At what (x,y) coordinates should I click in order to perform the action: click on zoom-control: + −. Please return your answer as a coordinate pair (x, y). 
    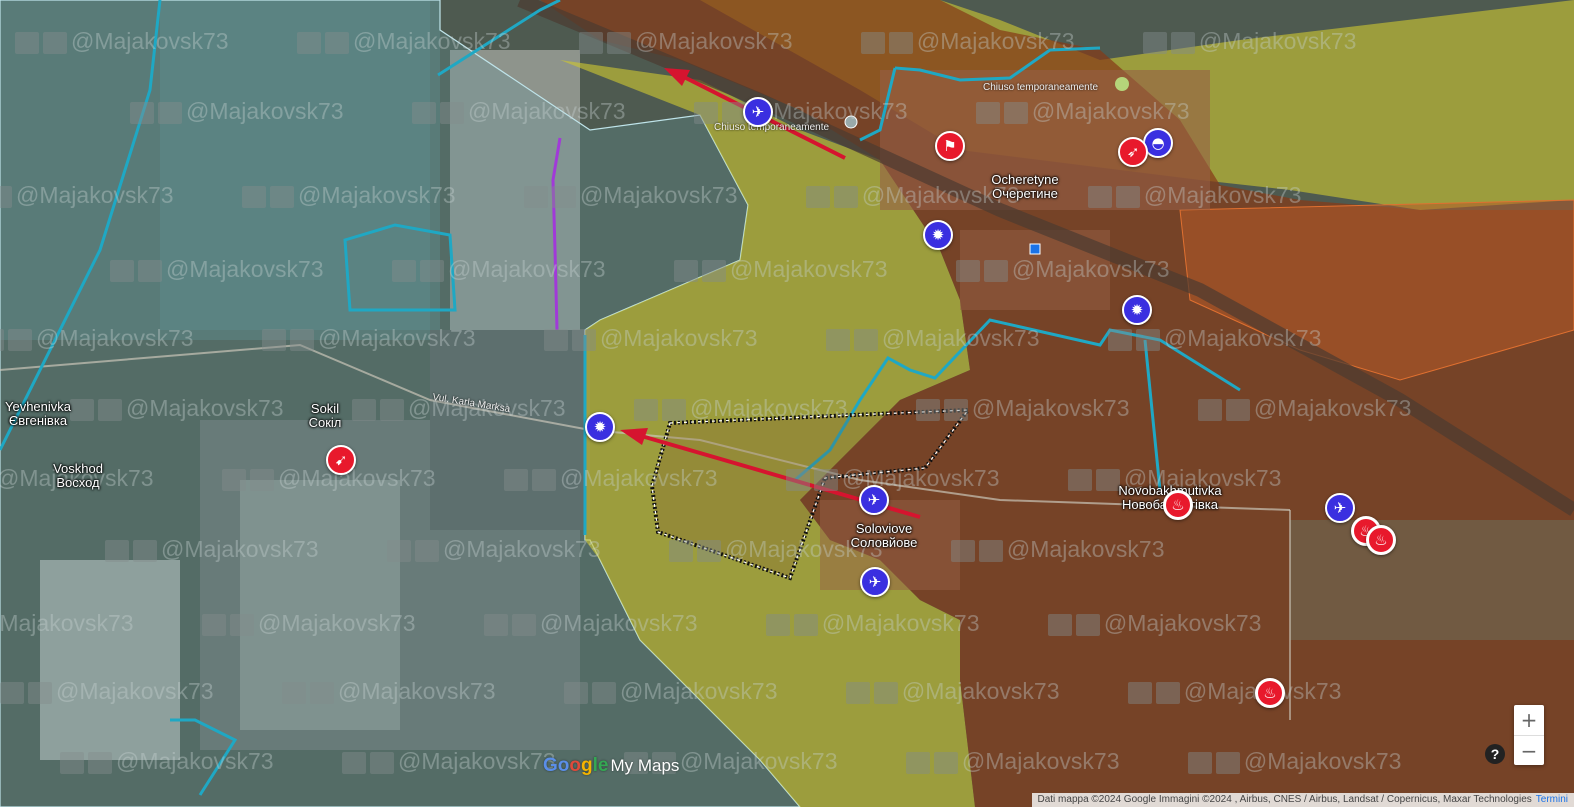
    Looking at the image, I should click on (1529, 735).